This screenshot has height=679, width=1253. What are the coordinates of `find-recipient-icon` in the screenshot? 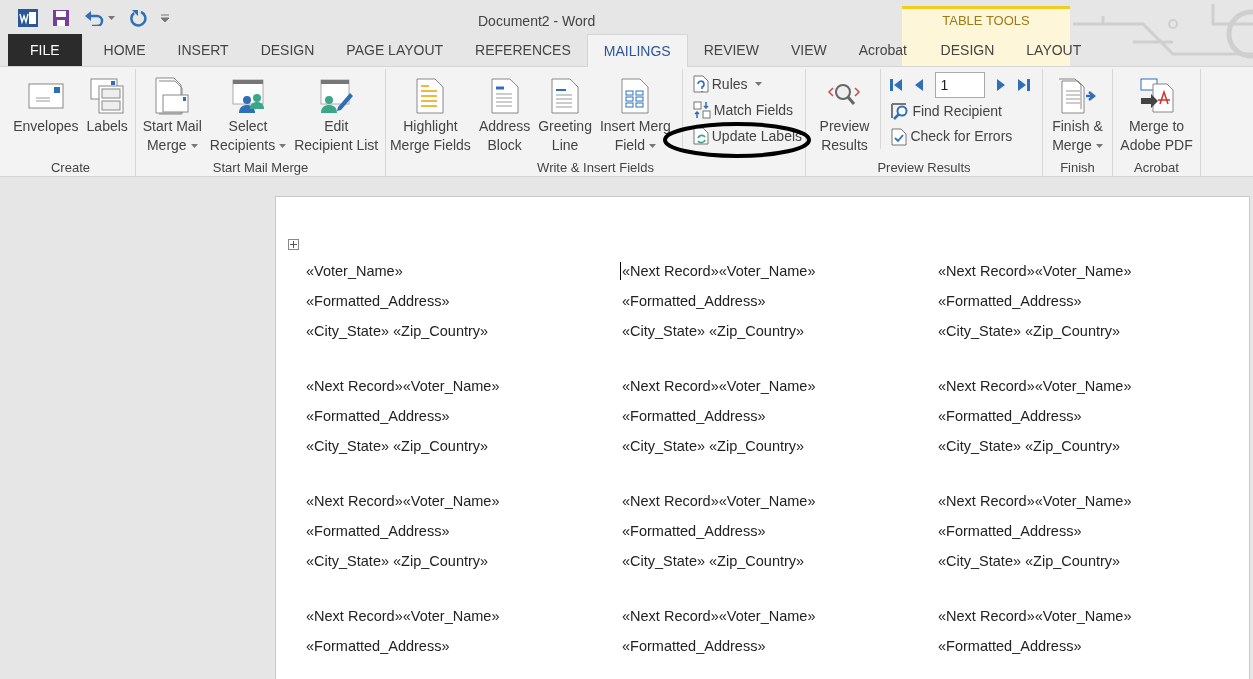 It's located at (900, 111).